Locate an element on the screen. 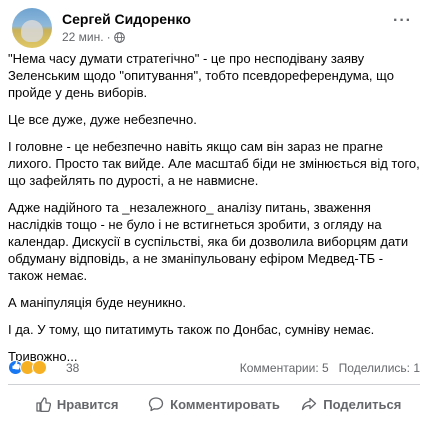  author-name: Сергей Сидоренко is located at coordinates (126, 19).